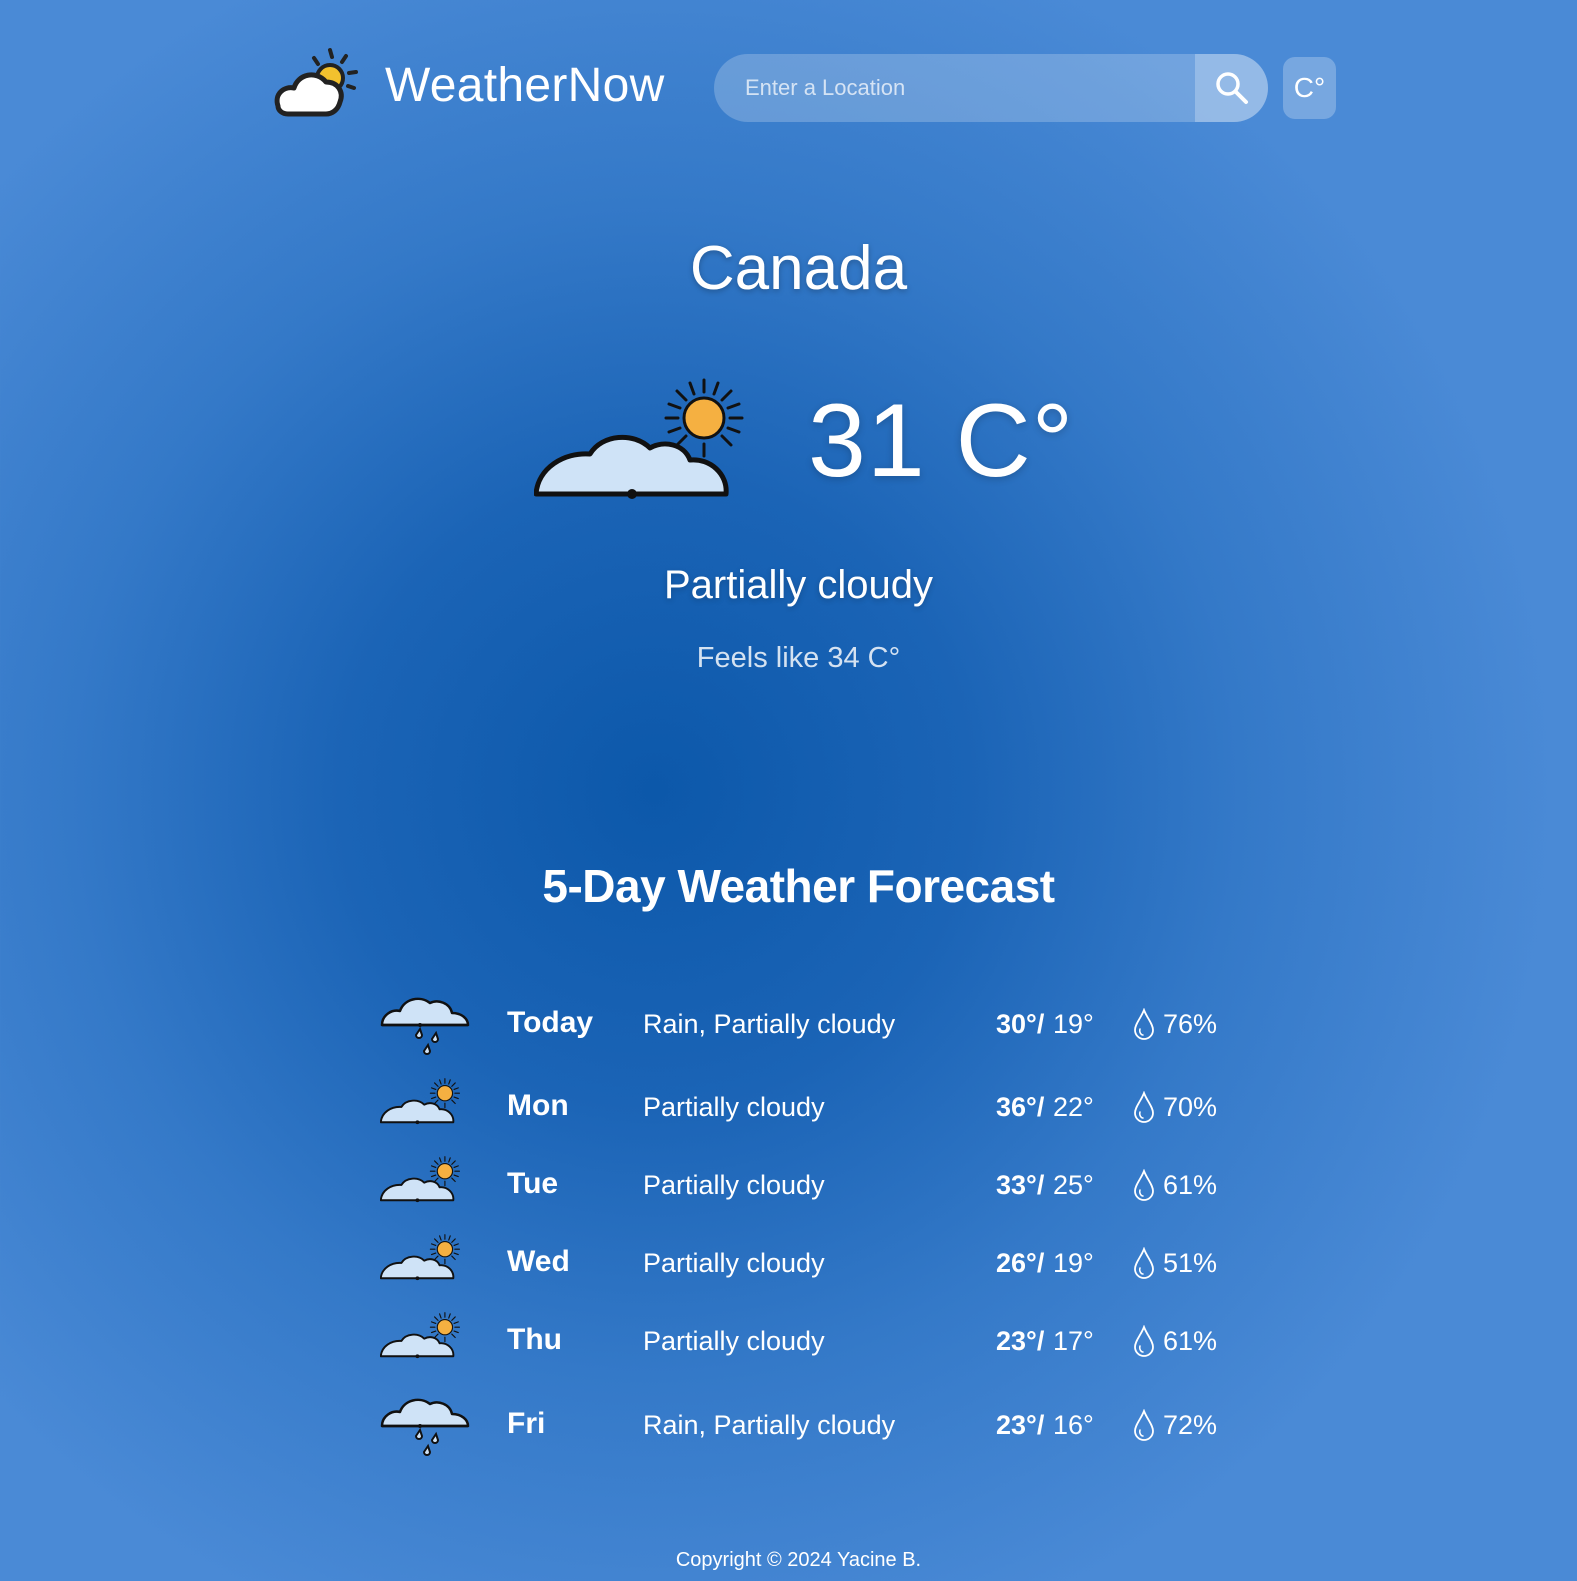 This screenshot has width=1577, height=1581. I want to click on forecast-precip: 70%, so click(1190, 1107).